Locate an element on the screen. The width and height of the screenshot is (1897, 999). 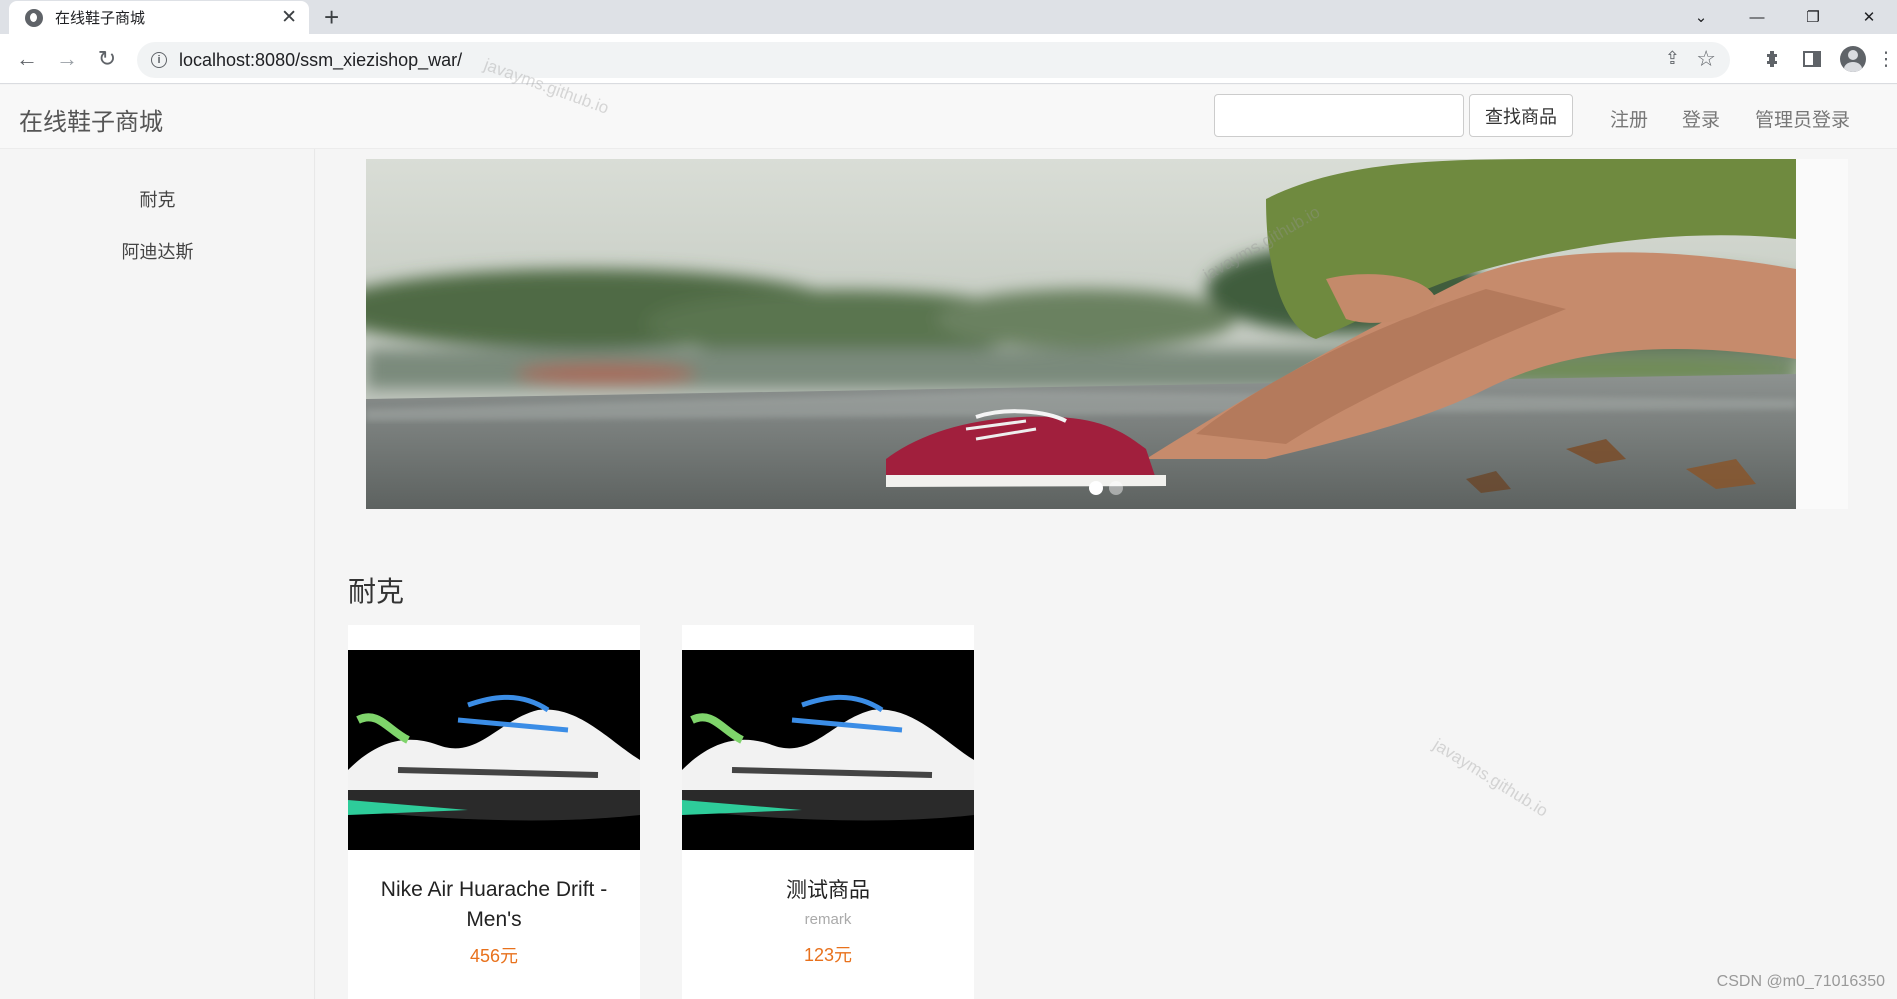
new-tab-button: + is located at coordinates (331, 17).